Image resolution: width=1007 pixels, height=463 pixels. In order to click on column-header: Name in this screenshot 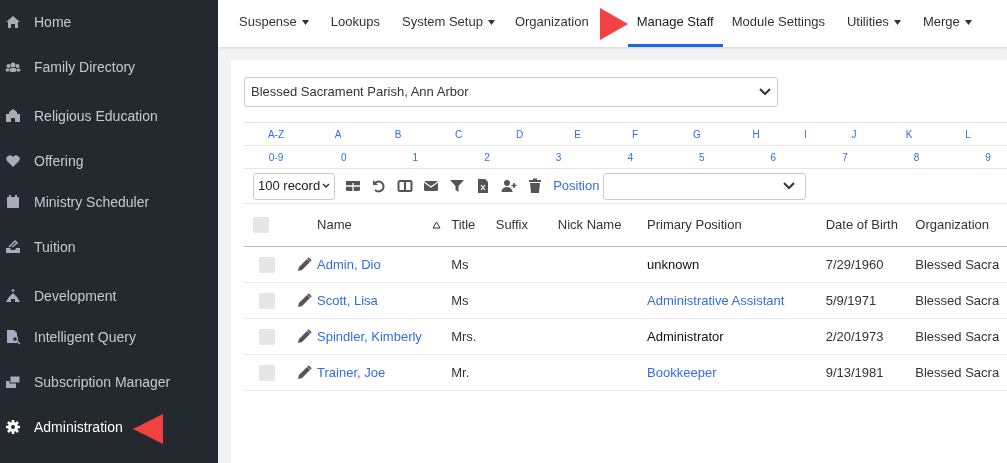, I will do `click(334, 225)`.